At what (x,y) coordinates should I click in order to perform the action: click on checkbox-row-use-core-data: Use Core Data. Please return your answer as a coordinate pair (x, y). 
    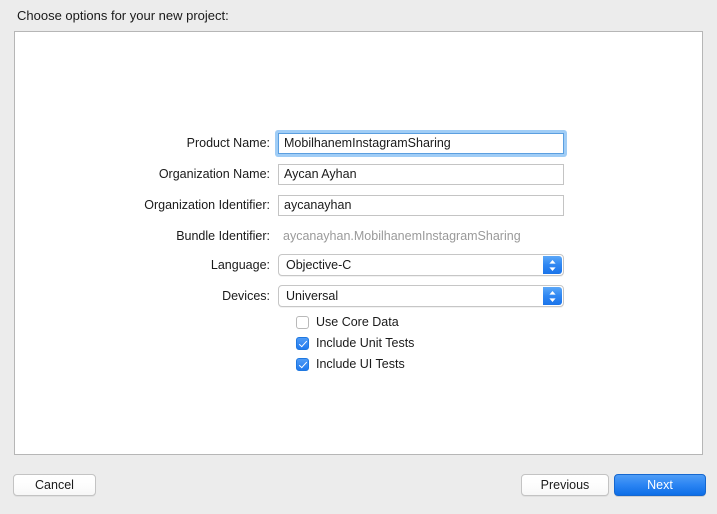
    Looking at the image, I should click on (359, 322).